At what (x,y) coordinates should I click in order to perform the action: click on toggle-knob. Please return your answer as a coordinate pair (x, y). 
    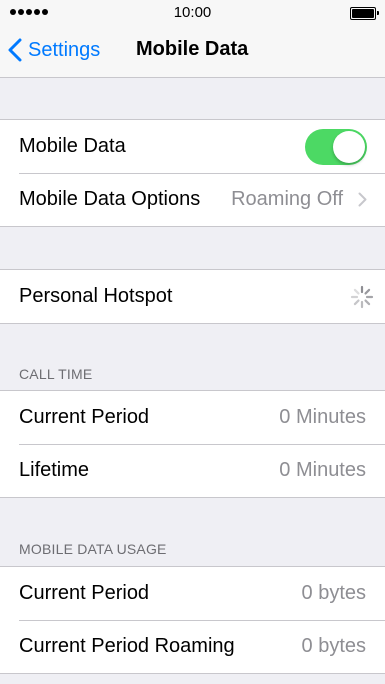
    Looking at the image, I should click on (349, 146).